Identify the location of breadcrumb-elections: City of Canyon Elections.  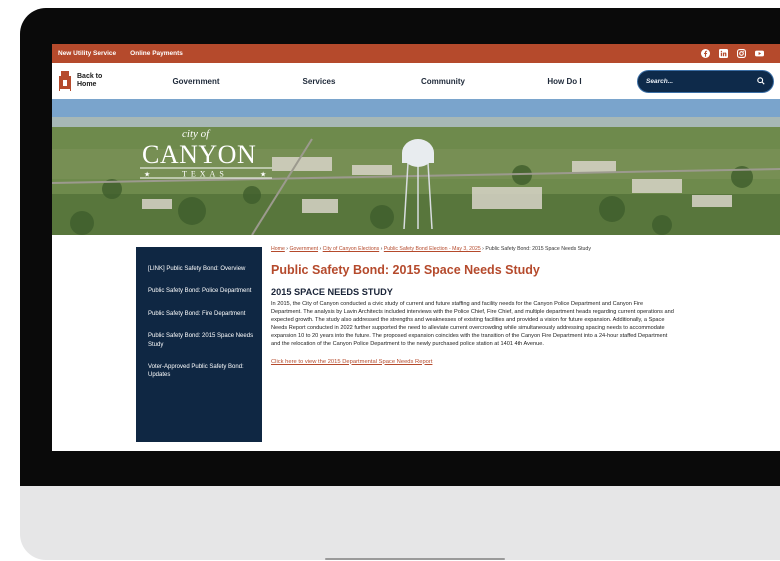
(351, 249).